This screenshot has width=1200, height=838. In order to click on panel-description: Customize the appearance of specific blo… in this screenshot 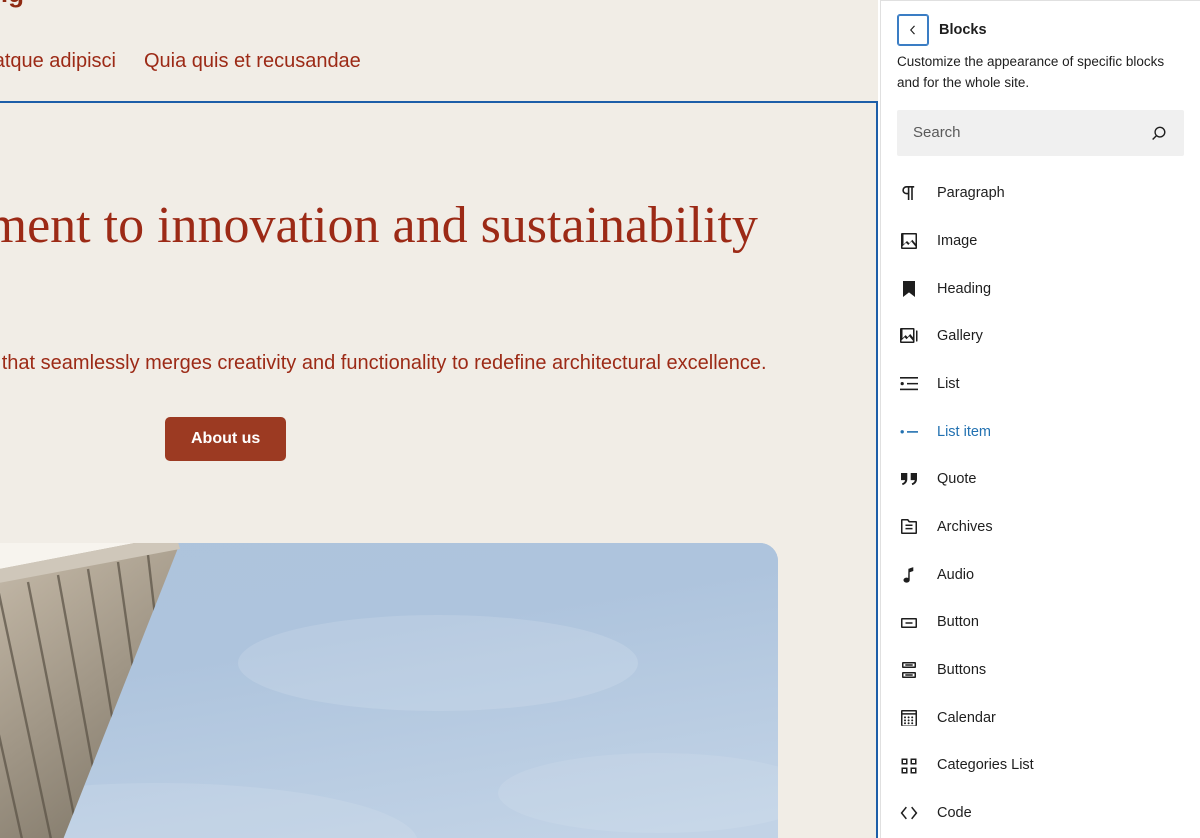, I will do `click(1031, 72)`.